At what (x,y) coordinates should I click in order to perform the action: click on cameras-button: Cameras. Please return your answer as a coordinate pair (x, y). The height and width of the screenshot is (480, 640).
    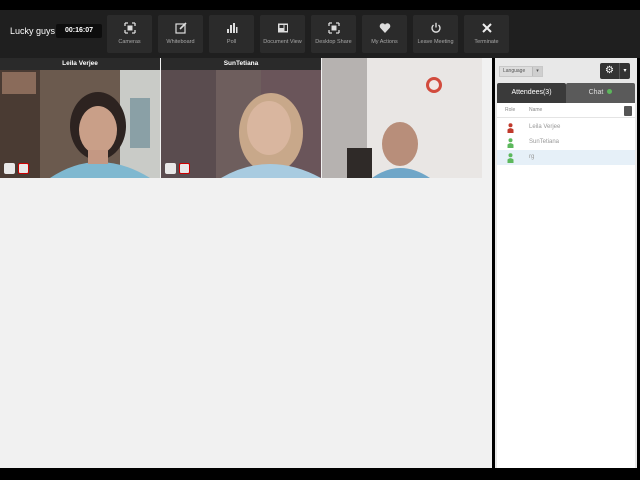
    Looking at the image, I should click on (129, 34).